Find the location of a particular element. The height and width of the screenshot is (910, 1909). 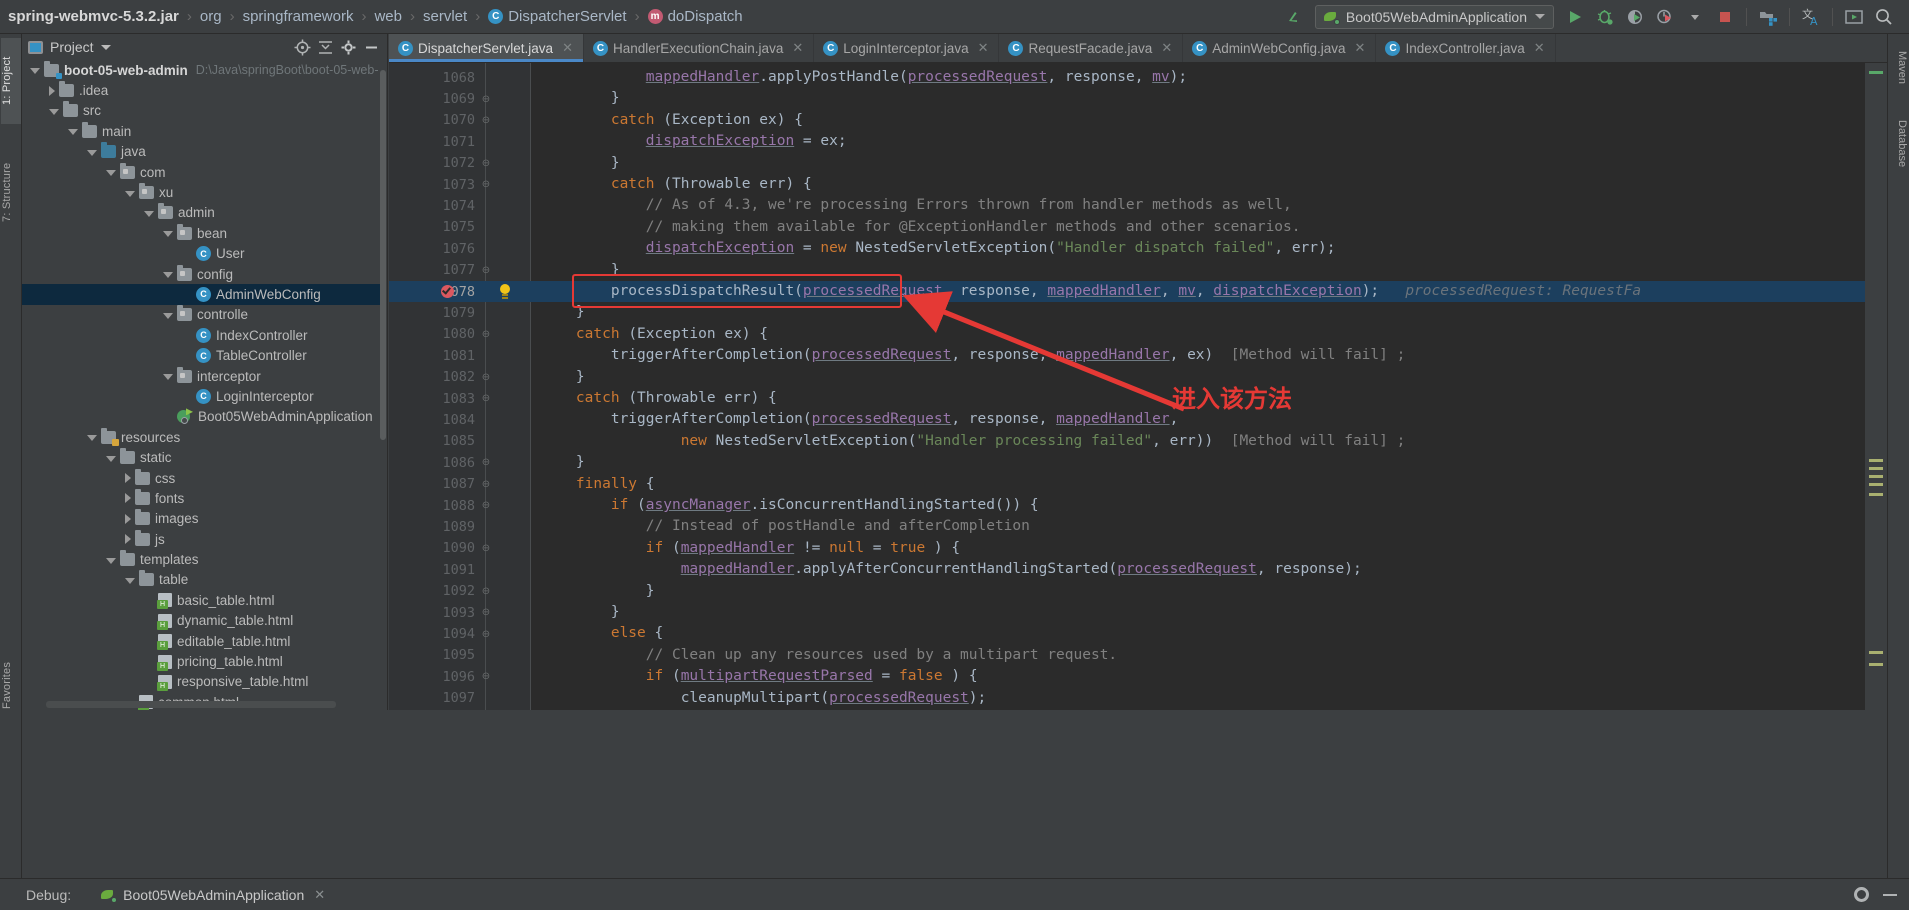

search-everywhere-icon is located at coordinates (1884, 17).